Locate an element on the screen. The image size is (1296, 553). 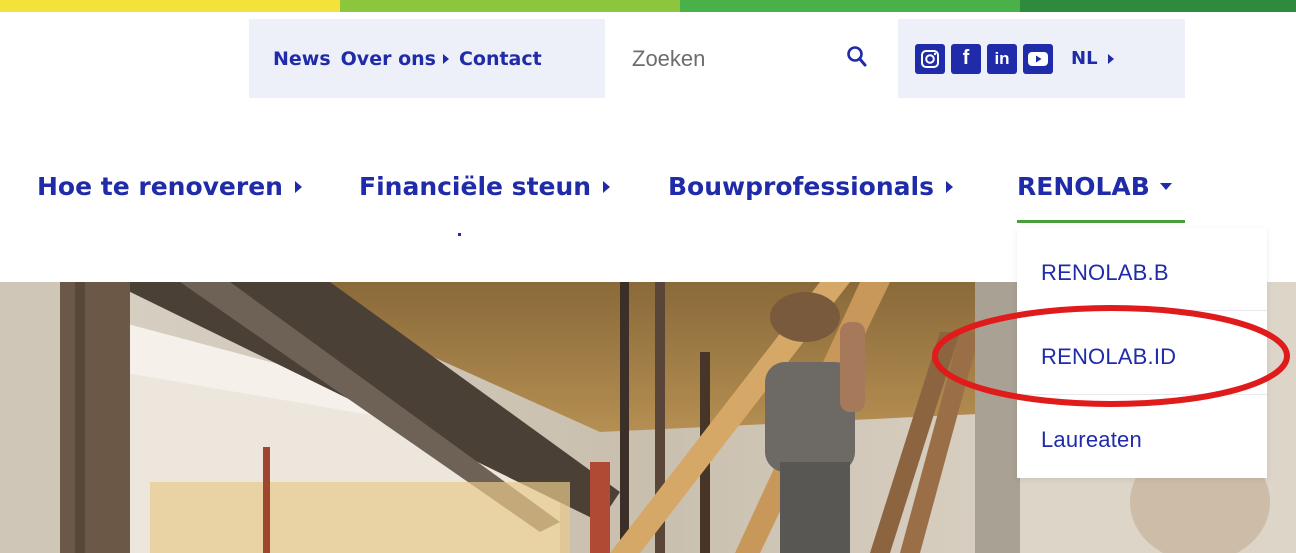
search-box is located at coordinates (751, 58).